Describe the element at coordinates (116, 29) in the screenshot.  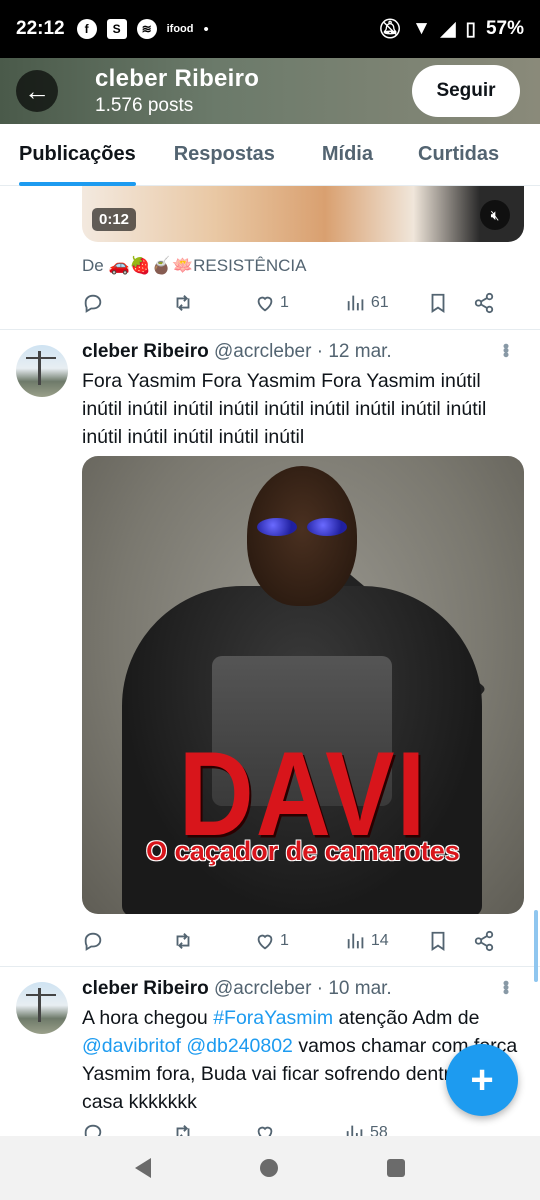
I see `s-app-icon: S` at that location.